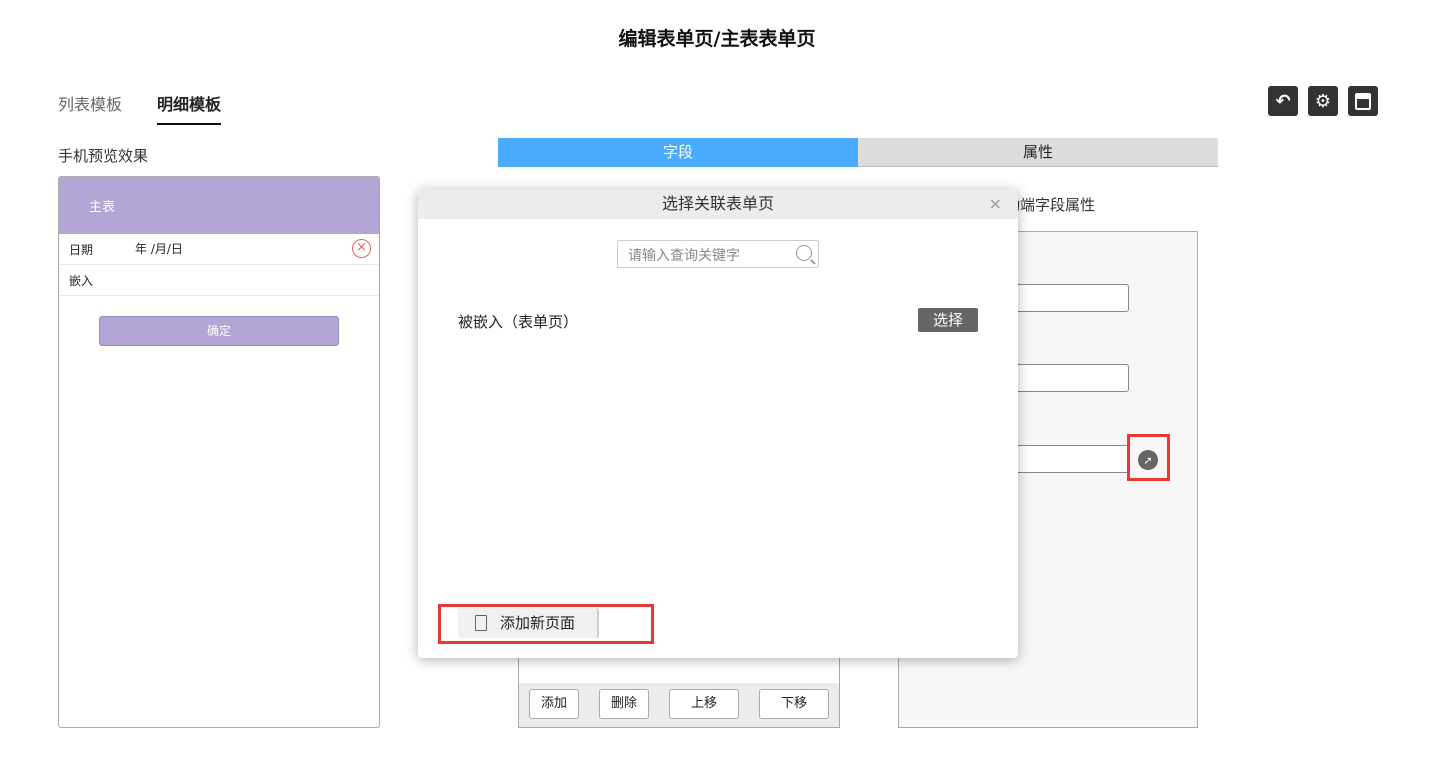 The image size is (1434, 774). Describe the element at coordinates (103, 156) in the screenshot. I see `preview-label: 手机预览效果` at that location.